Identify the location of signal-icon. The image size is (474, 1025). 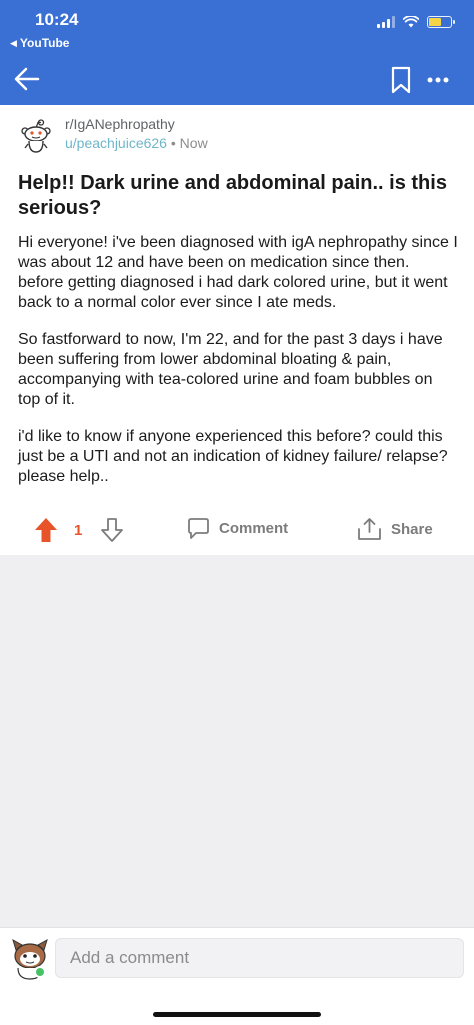
(386, 22).